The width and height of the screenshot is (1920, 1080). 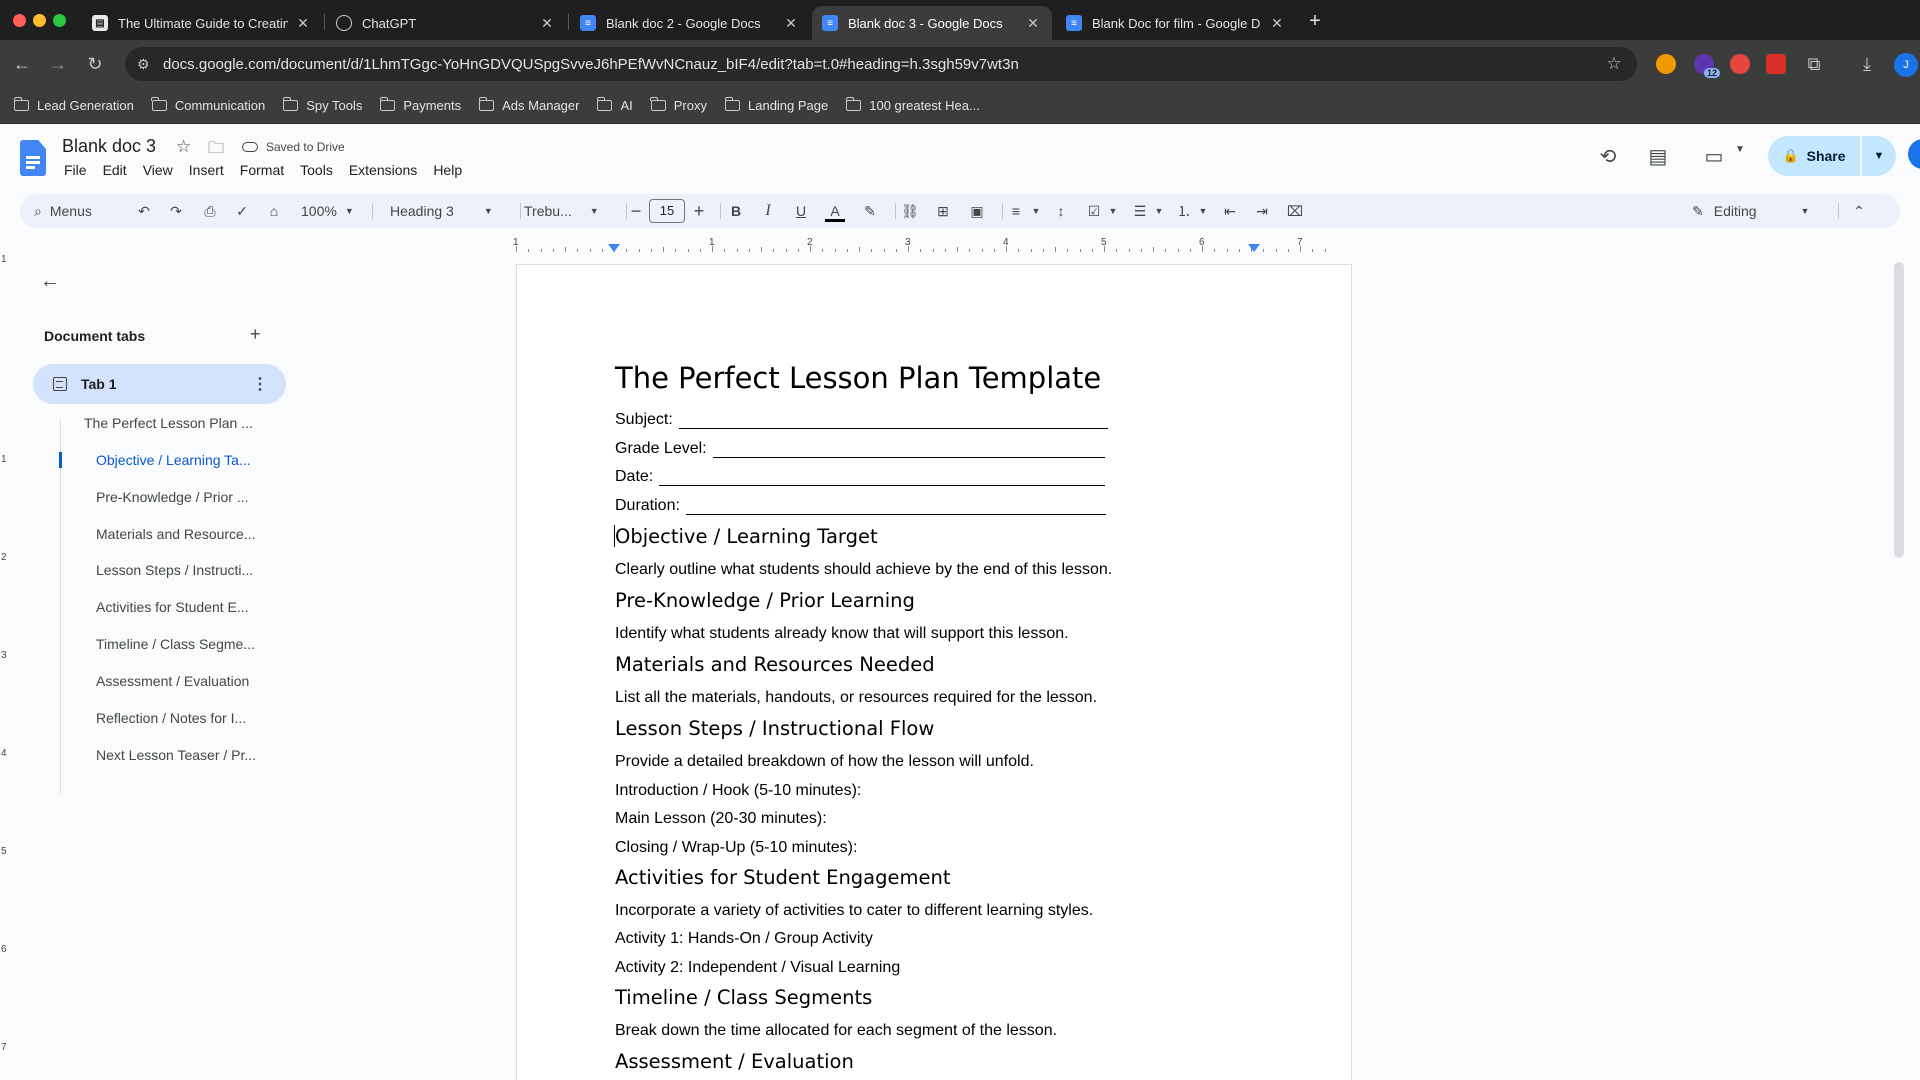 What do you see at coordinates (447, 170) in the screenshot?
I see `menu-help: Help` at bounding box center [447, 170].